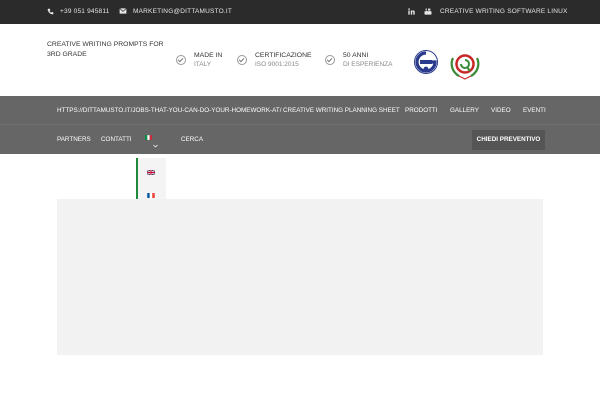 The image size is (600, 400). I want to click on feature-subtitle: ISO 9001:2015, so click(277, 64).